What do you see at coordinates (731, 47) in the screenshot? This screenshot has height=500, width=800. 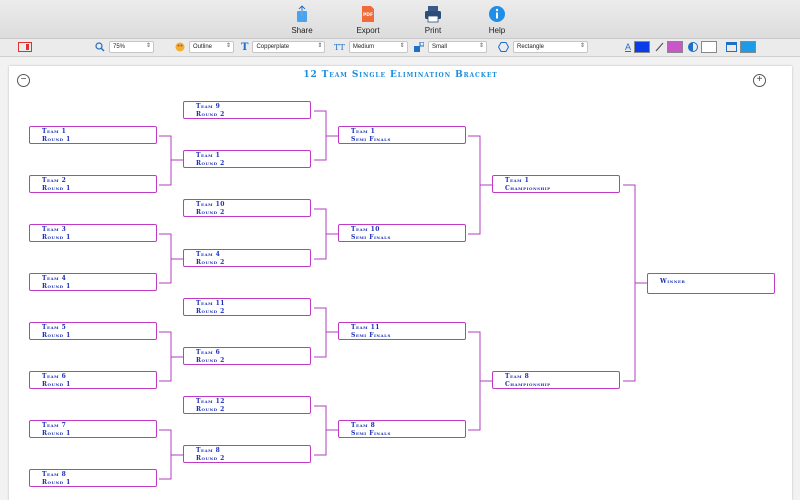 I see `window-layout-icon` at bounding box center [731, 47].